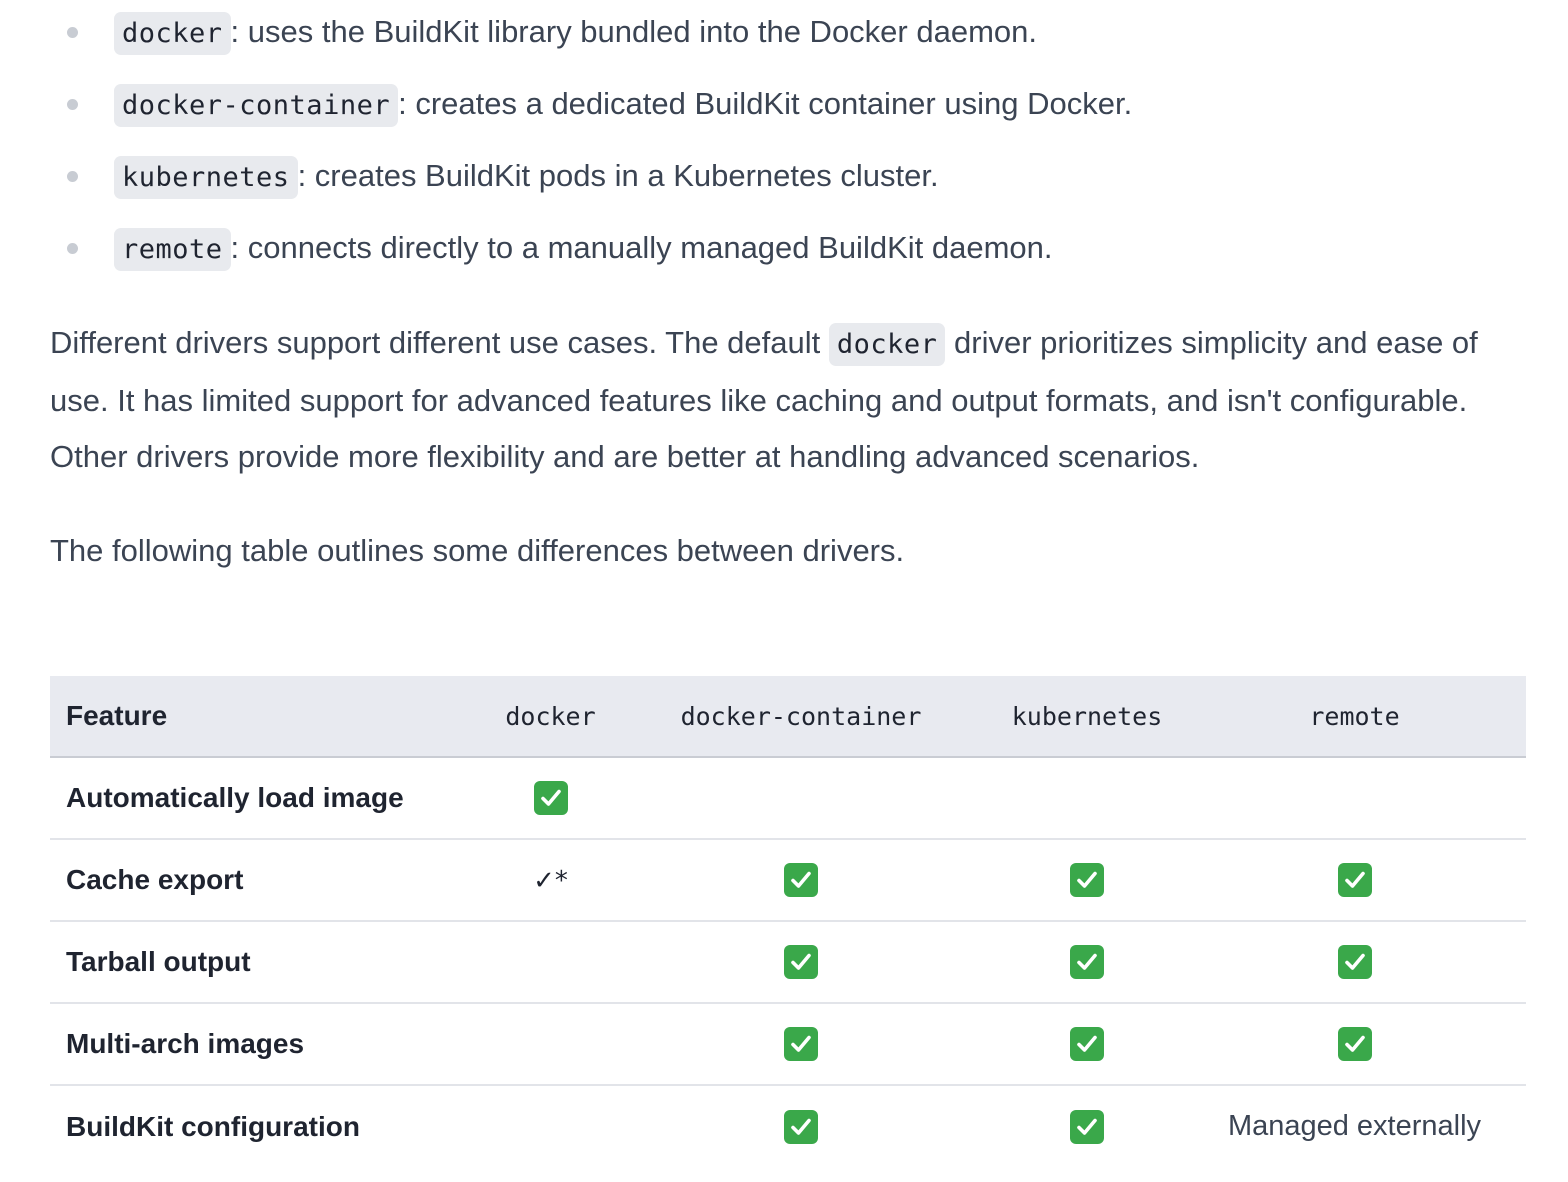 This screenshot has height=1182, width=1568. Describe the element at coordinates (185, 1043) in the screenshot. I see `feature-name-cell: Multi-arch images` at that location.